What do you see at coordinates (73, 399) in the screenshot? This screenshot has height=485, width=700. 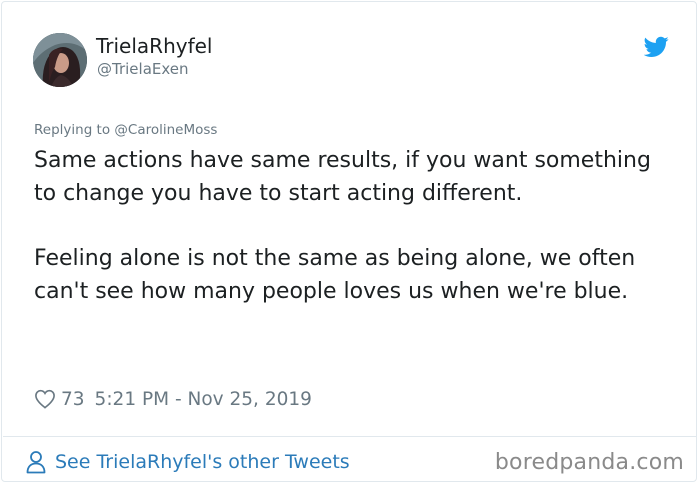 I see `like-count: 73` at bounding box center [73, 399].